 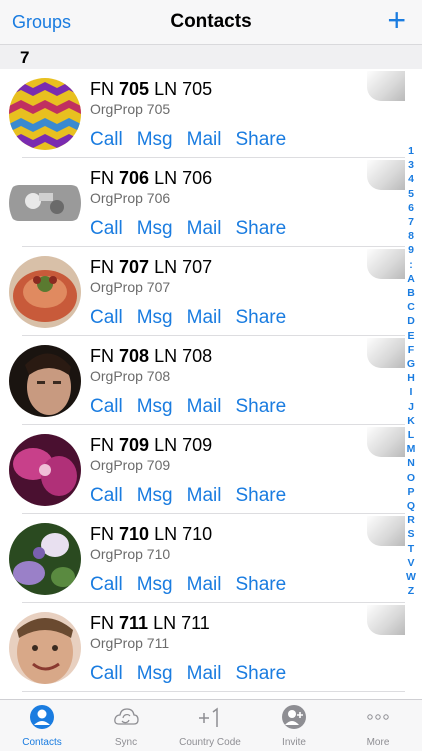 What do you see at coordinates (411, 520) in the screenshot?
I see `index-item: R` at bounding box center [411, 520].